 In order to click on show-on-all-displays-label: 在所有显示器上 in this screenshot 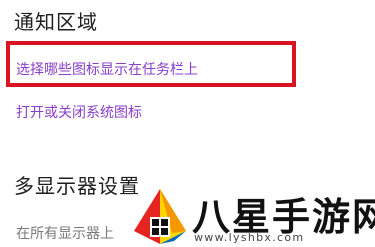, I will do `click(65, 234)`.